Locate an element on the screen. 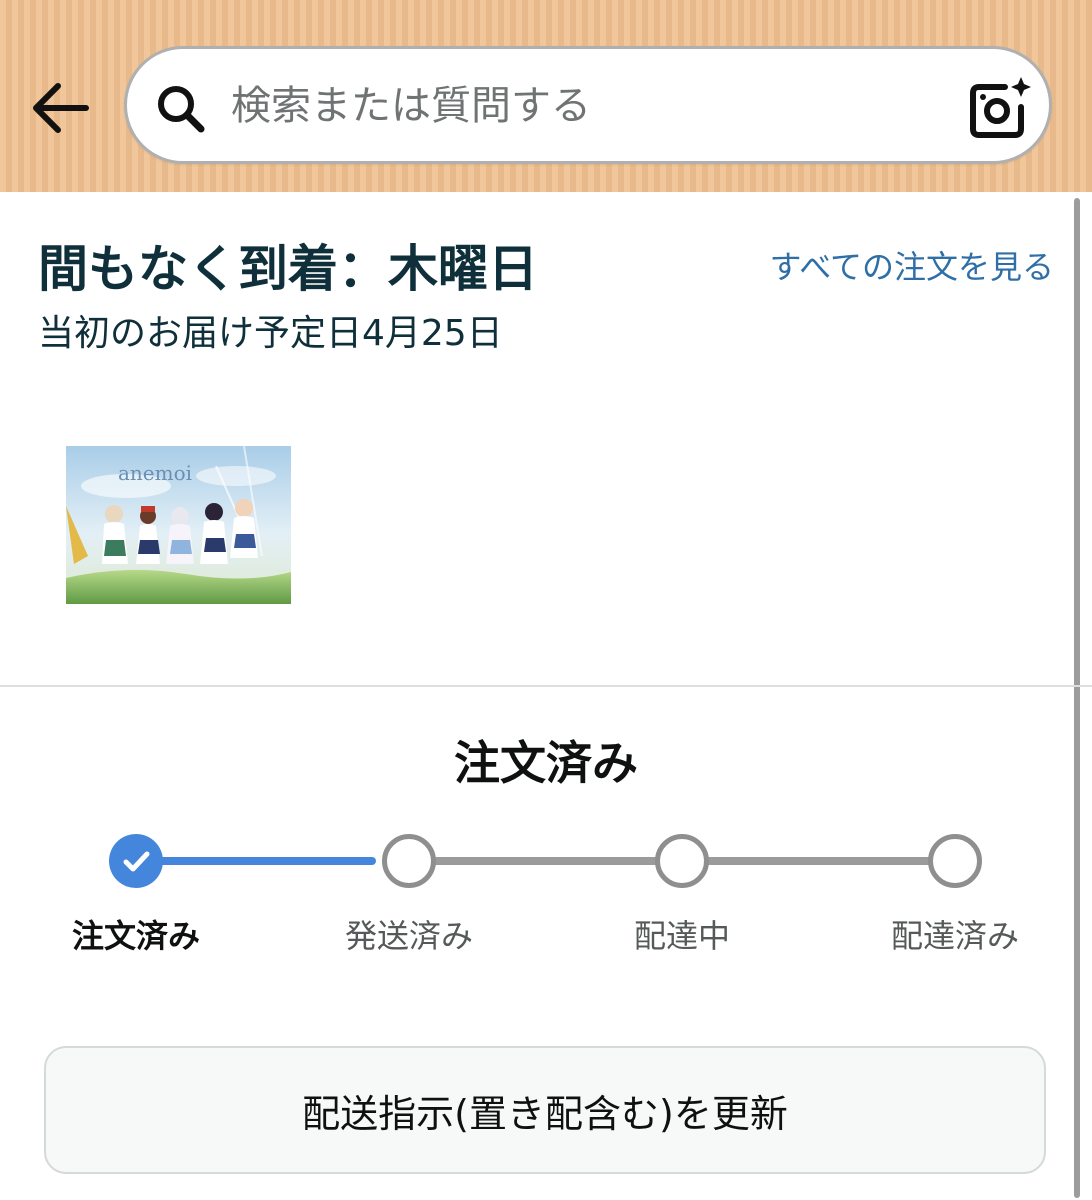 The image size is (1092, 1200). arrival-status-title: 間もなく到着：木曜日 is located at coordinates (288, 269).